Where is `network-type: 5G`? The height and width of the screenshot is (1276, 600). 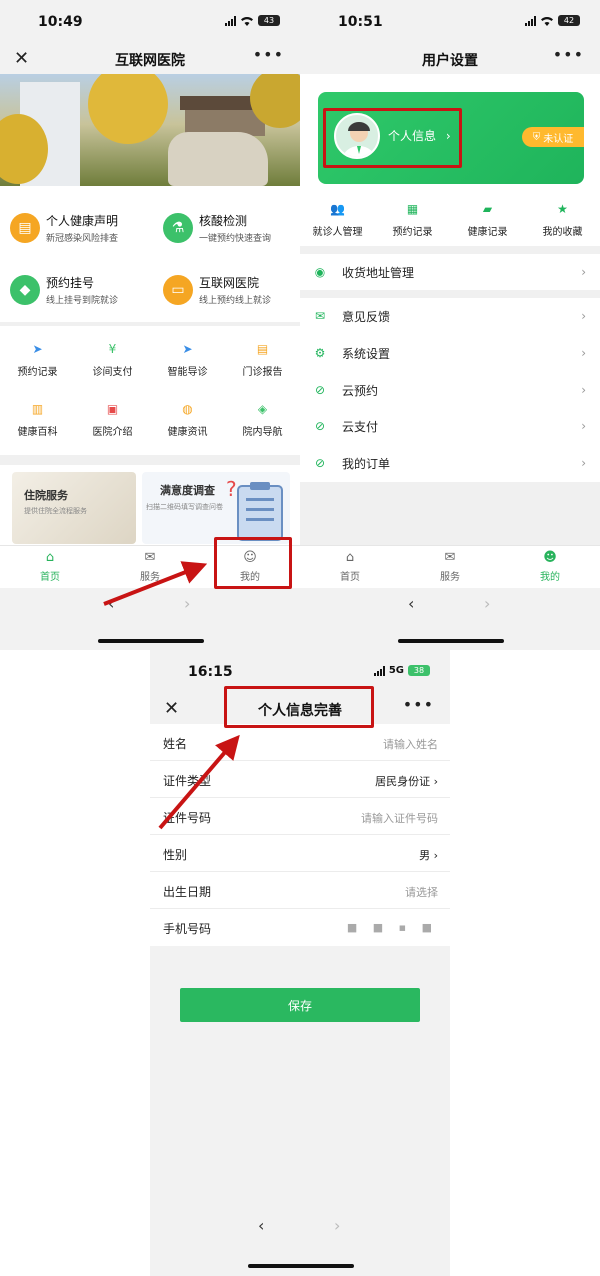
network-type: 5G is located at coordinates (396, 670).